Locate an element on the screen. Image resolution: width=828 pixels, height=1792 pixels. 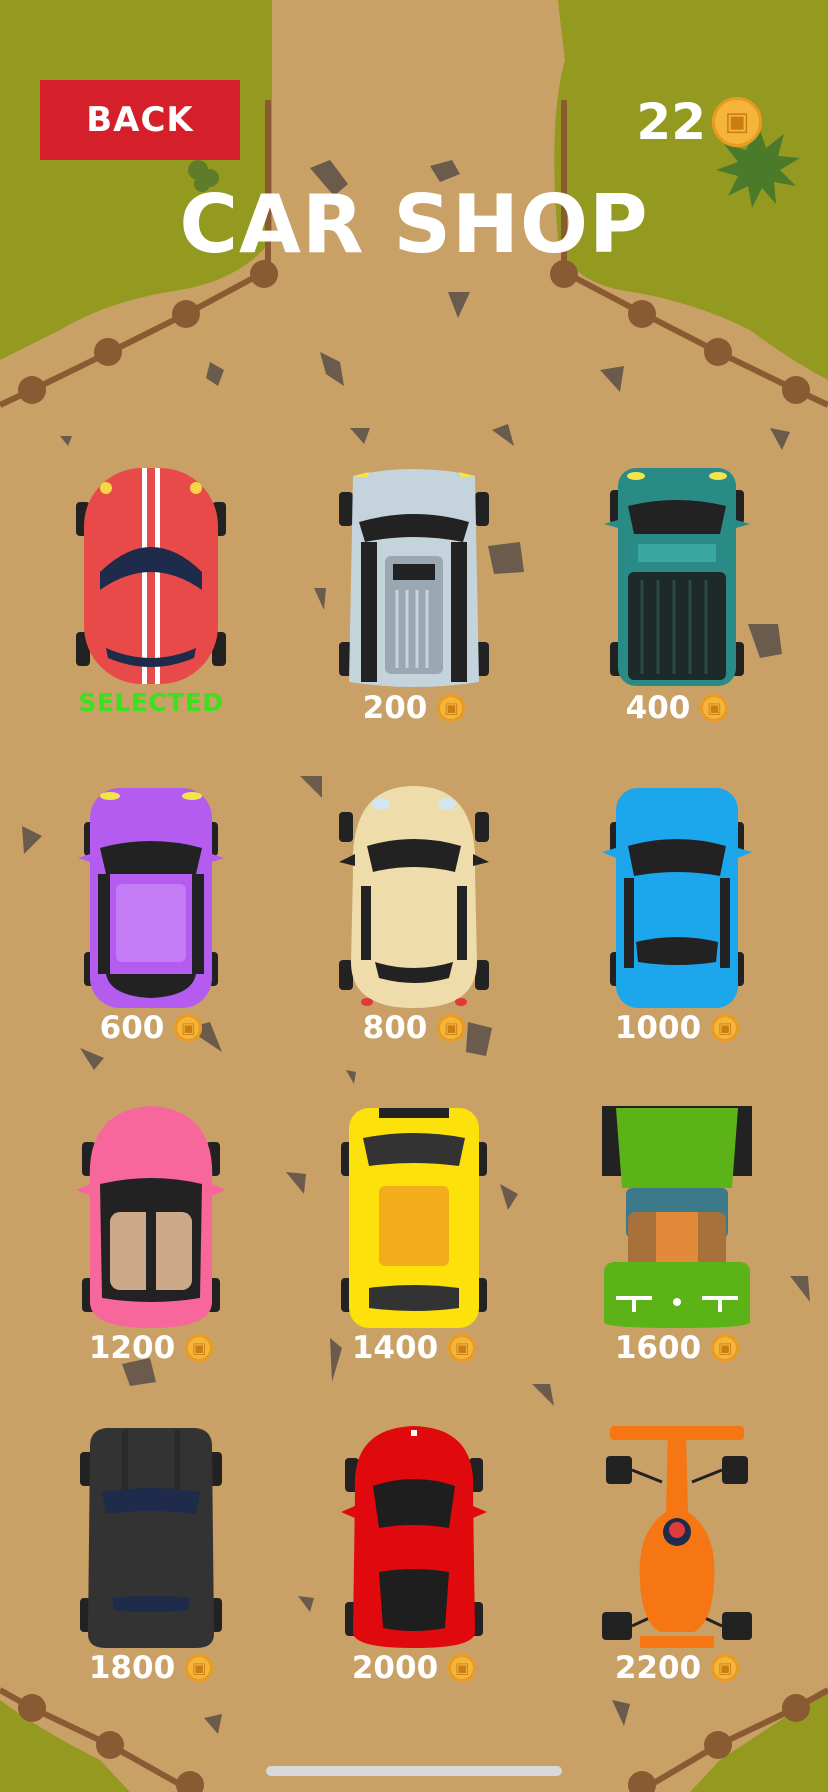
silver-truck-icon is located at coordinates (414, 578).